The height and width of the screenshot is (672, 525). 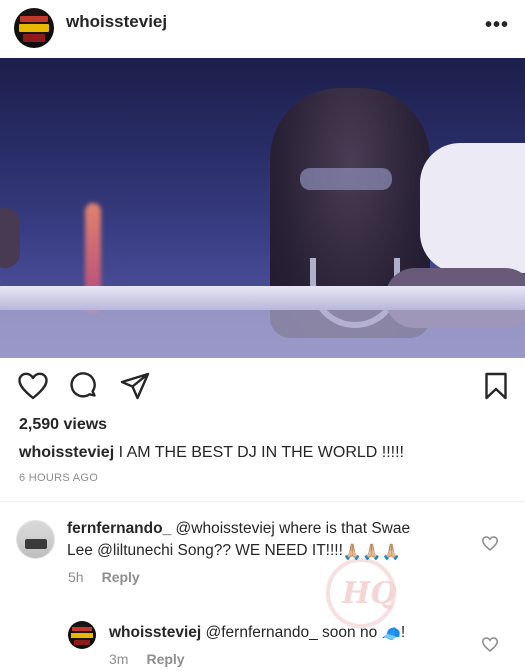 What do you see at coordinates (391, 634) in the screenshot?
I see `cap-emoji-icon: 🧢` at bounding box center [391, 634].